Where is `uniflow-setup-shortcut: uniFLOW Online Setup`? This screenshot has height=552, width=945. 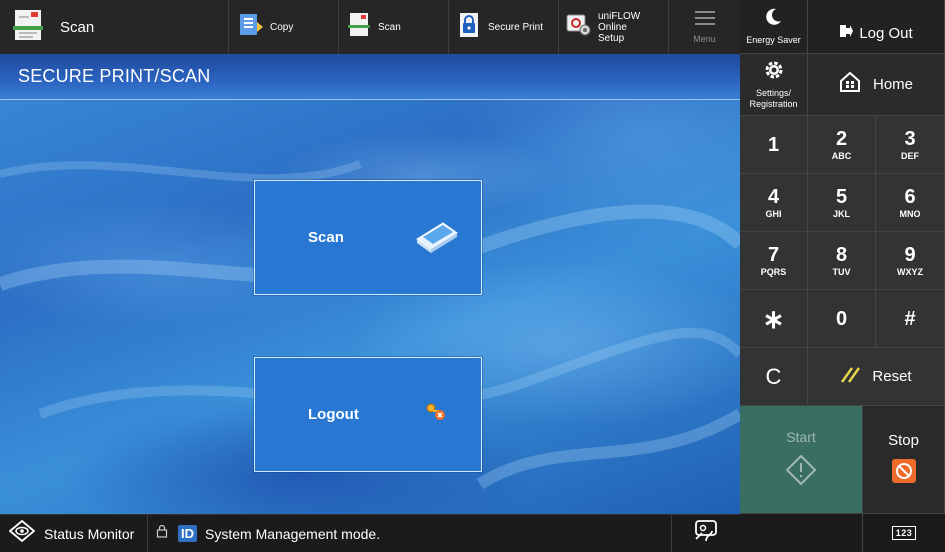
uniflow-setup-shortcut: uniFLOW Online Setup is located at coordinates (614, 27).